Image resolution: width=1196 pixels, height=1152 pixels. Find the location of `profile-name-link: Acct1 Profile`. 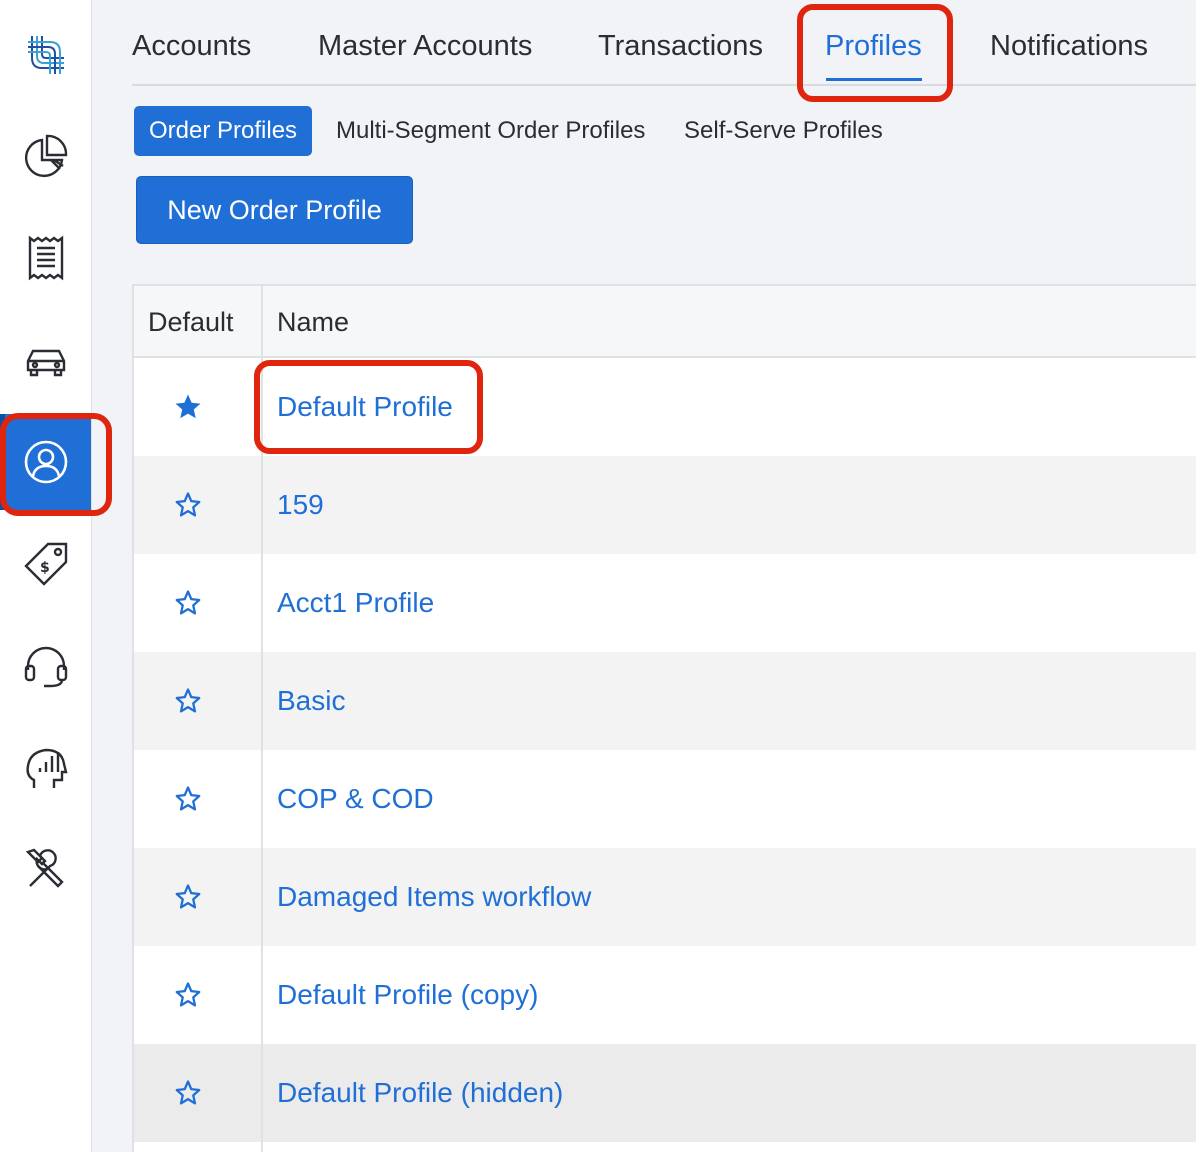

profile-name-link: Acct1 Profile is located at coordinates (355, 603).